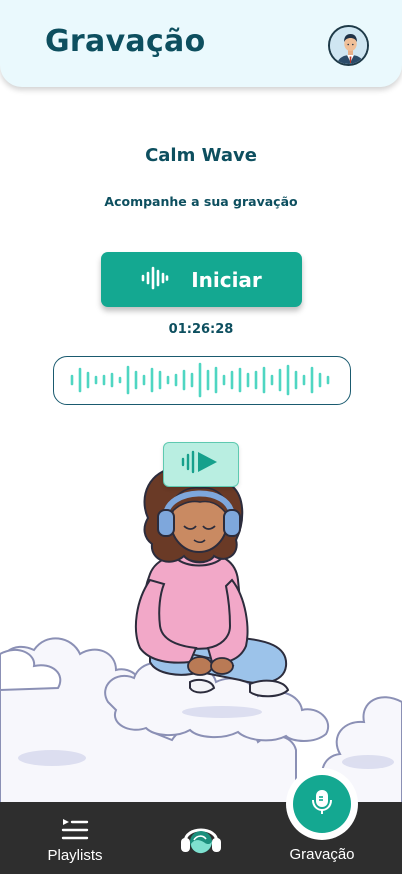  I want to click on tab-home, so click(201, 838).